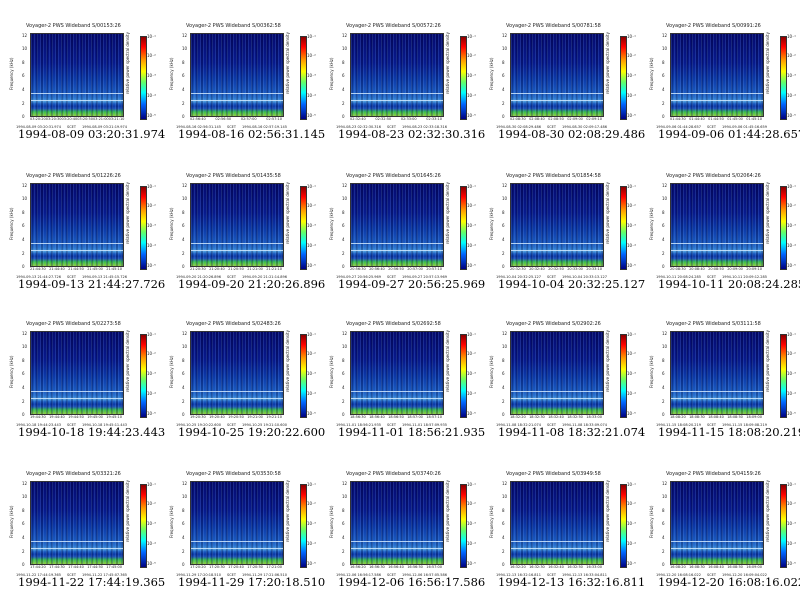 This screenshot has height=597, width=800. What do you see at coordinates (183, 62) in the screenshot?
I see `y-tick-label: 8` at bounding box center [183, 62].